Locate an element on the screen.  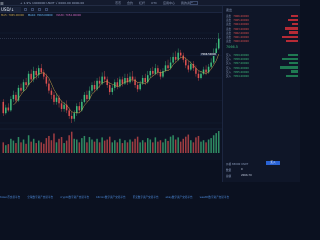
orderbook-buy-row: 买入 7059.00000 is located at coordinates (263, 55).